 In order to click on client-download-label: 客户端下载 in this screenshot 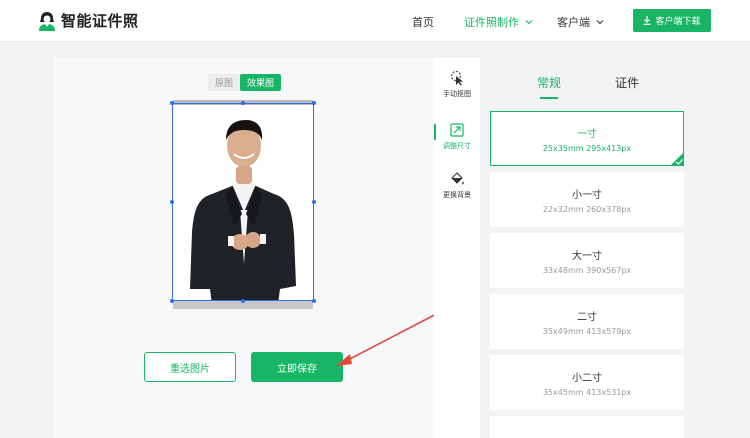, I will do `click(678, 22)`.